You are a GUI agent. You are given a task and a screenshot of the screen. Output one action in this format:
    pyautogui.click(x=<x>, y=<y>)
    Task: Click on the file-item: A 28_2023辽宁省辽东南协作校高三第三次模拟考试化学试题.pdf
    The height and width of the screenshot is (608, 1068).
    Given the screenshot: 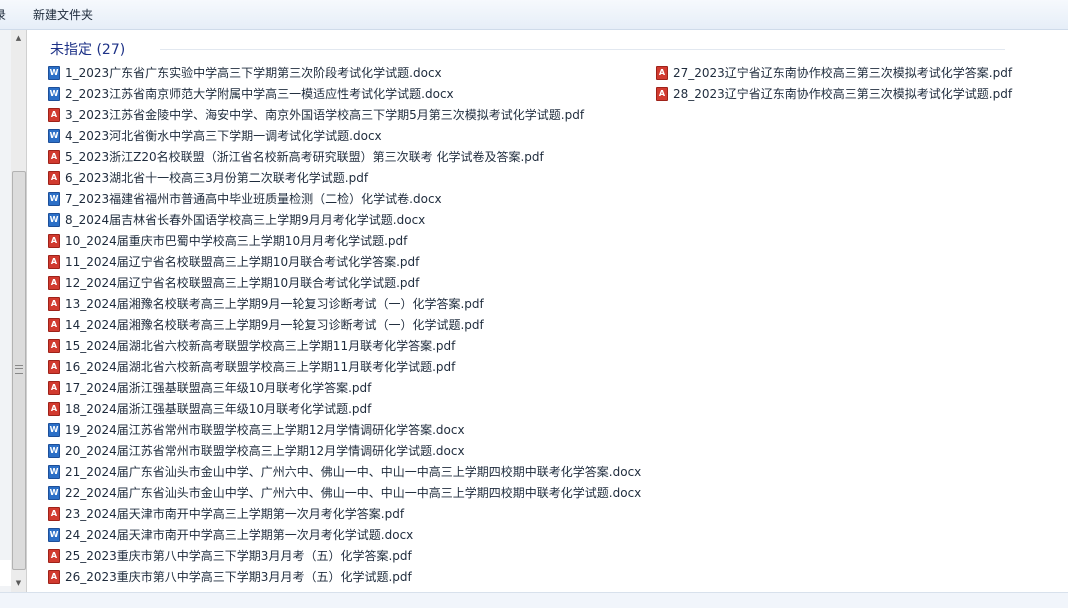 What is the action you would take?
    pyautogui.click(x=834, y=94)
    